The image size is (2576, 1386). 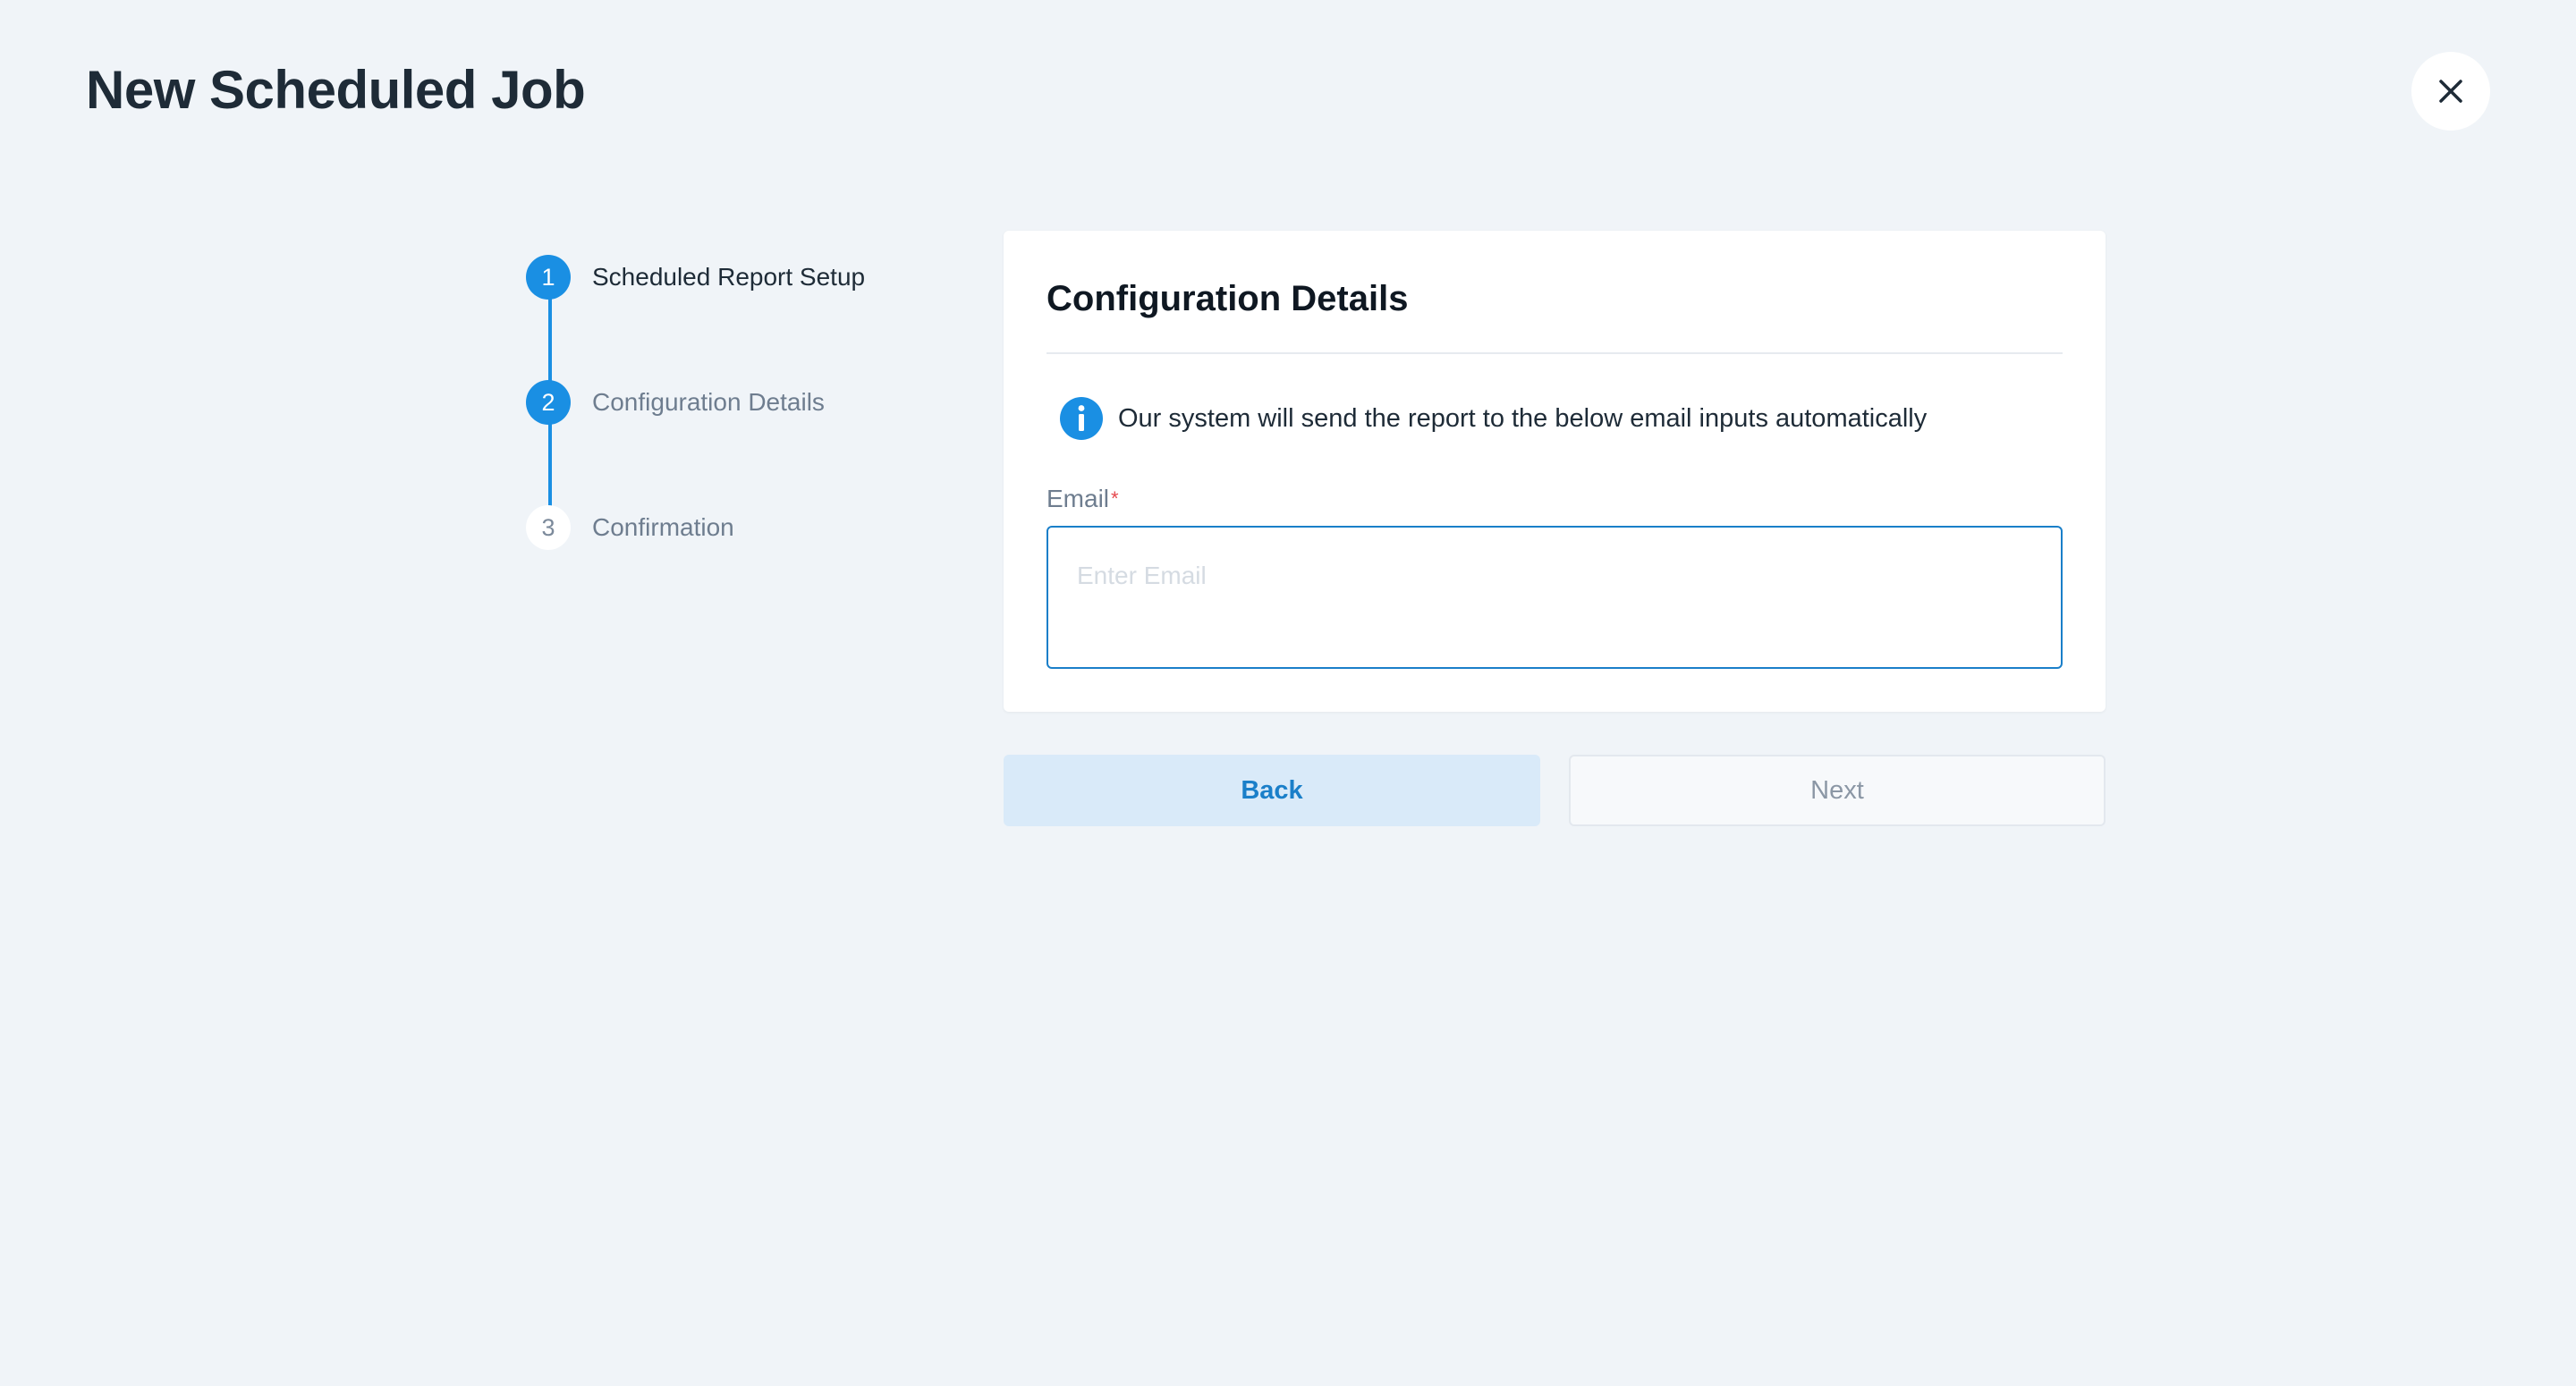 I want to click on close-icon, so click(x=2450, y=91).